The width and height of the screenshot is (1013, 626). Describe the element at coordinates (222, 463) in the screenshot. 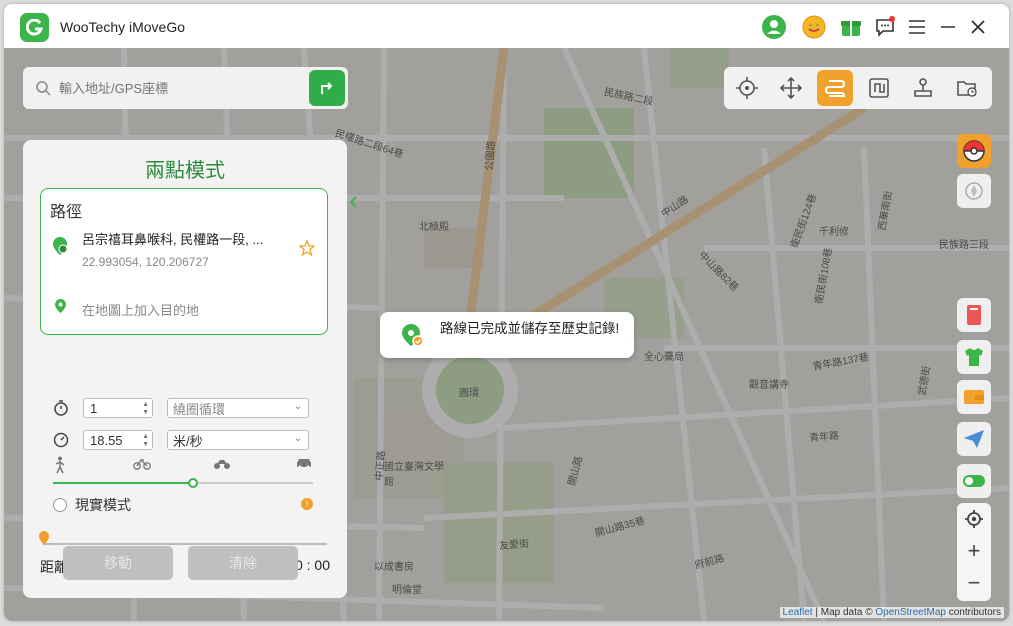

I see `motorcycle-icon` at that location.